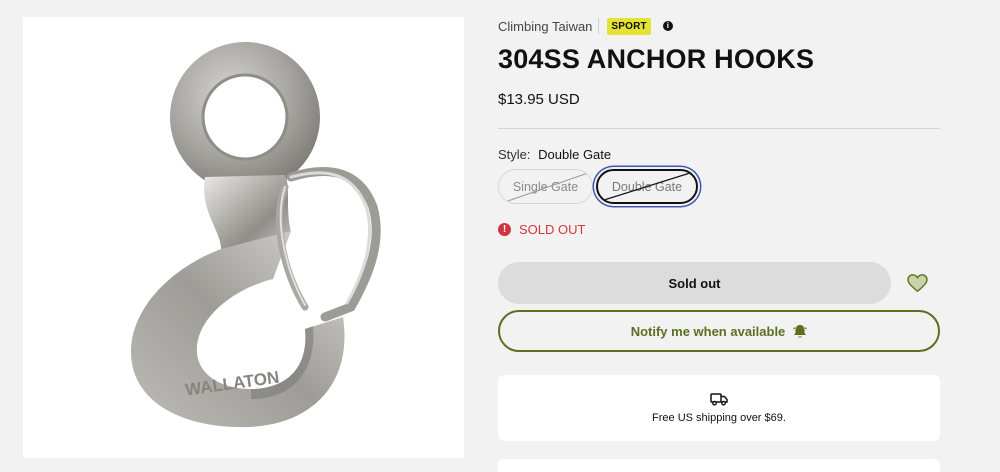  I want to click on wishlist-button, so click(917, 283).